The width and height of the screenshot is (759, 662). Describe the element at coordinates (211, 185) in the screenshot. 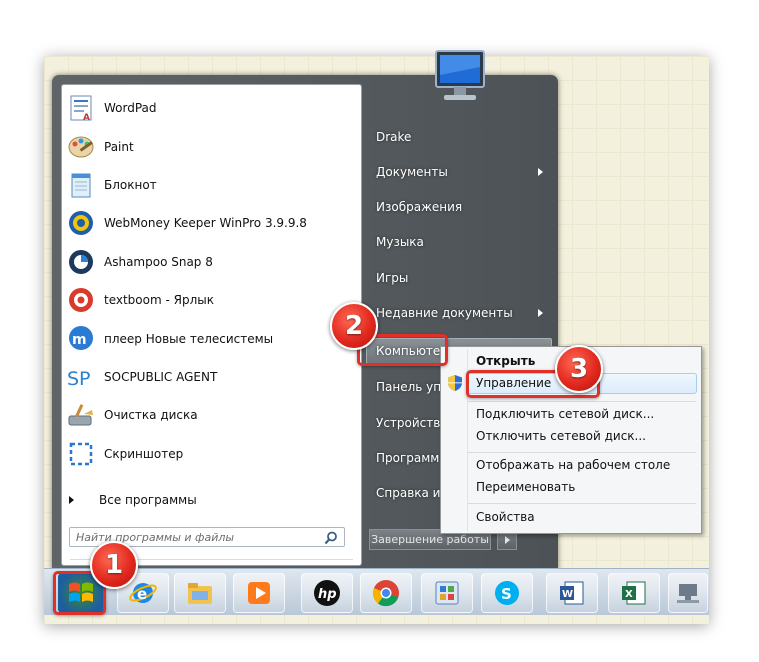

I see `program-item: Блокнот` at that location.